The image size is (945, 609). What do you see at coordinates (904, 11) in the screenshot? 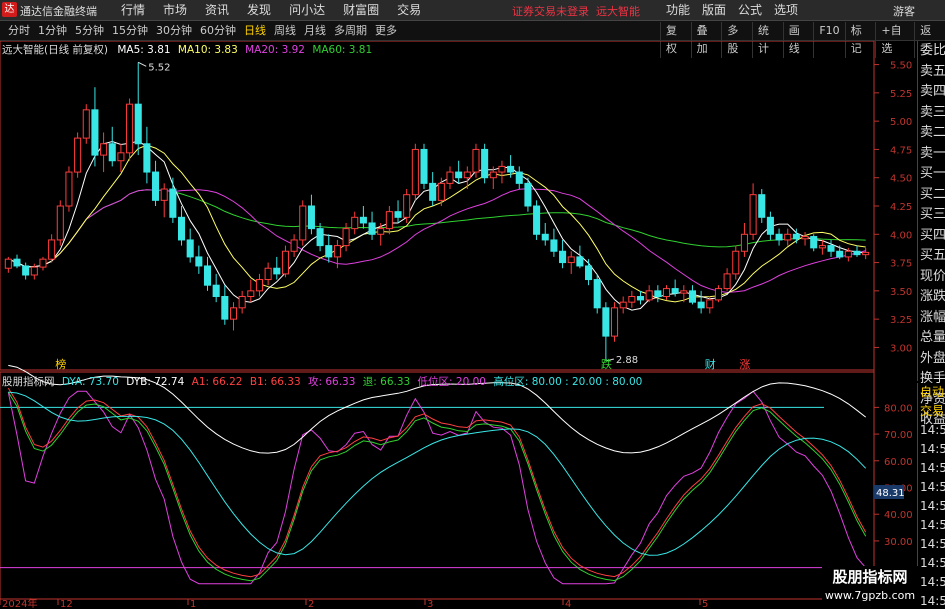
I see `guest-label: 游客` at bounding box center [904, 11].